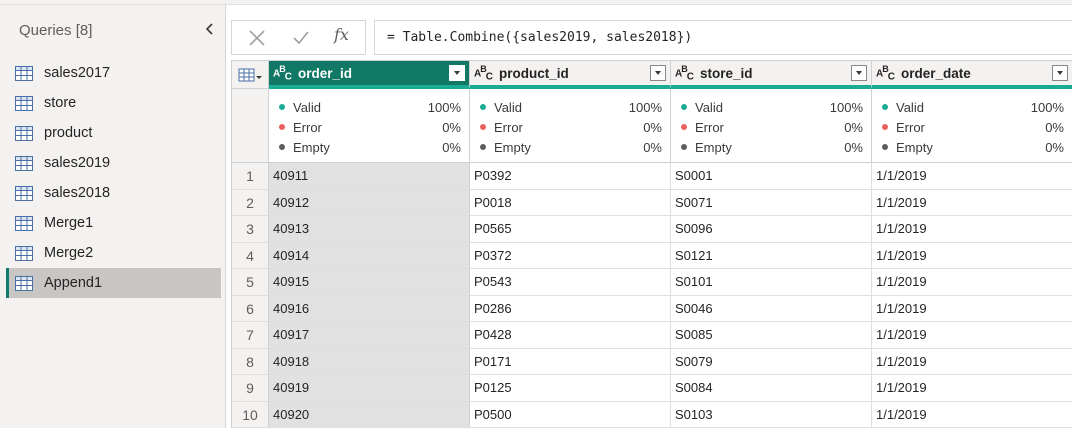  What do you see at coordinates (771, 308) in the screenshot?
I see `table-cell: S0046` at bounding box center [771, 308].